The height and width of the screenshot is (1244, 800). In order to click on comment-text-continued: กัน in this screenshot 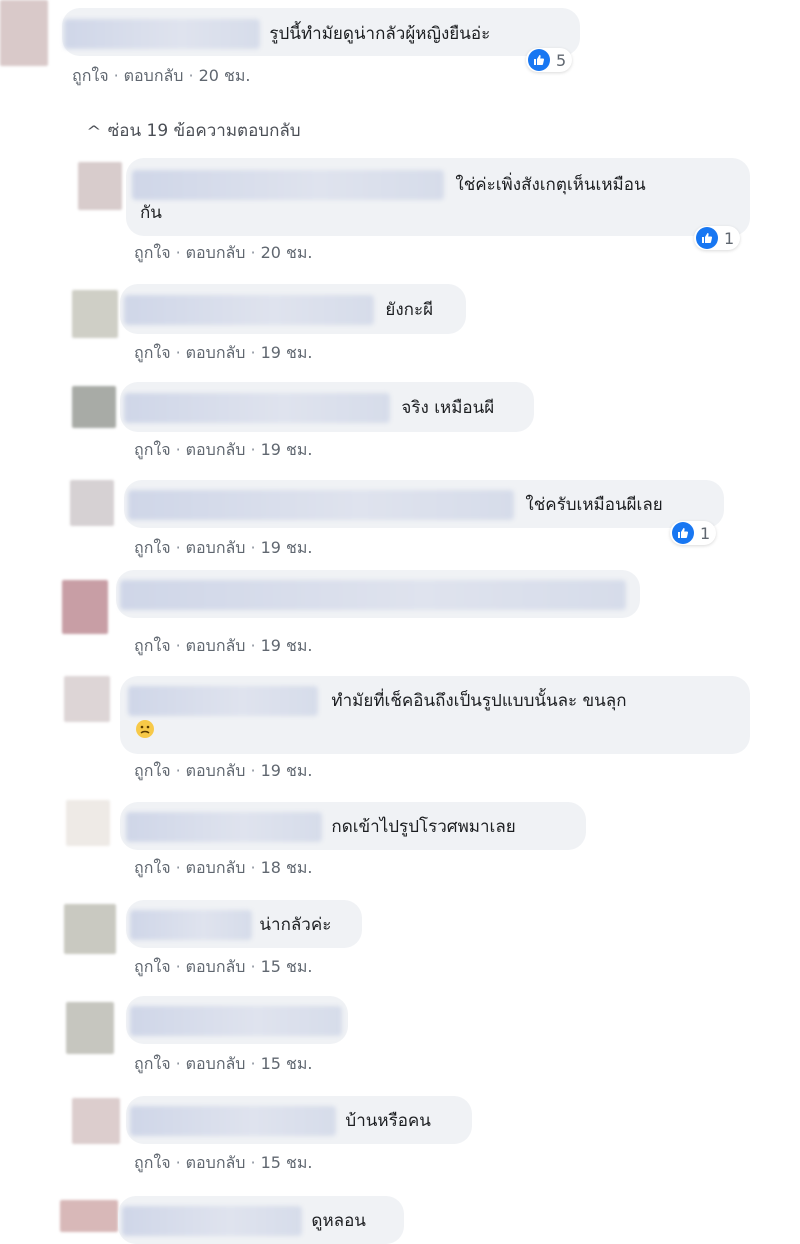, I will do `click(151, 213)`.